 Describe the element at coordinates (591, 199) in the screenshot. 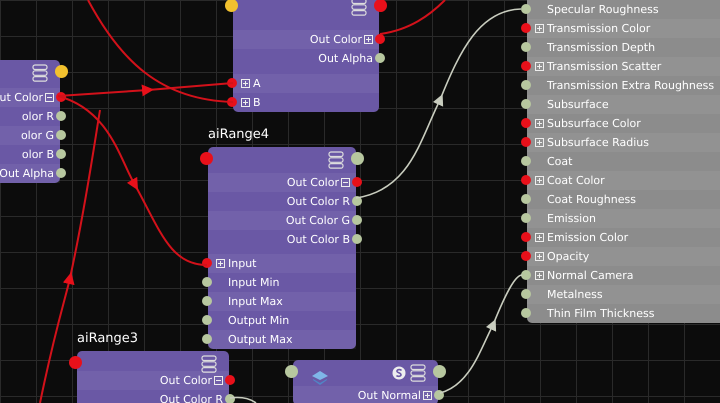

I see `input-attribute: Coat Roughness` at that location.